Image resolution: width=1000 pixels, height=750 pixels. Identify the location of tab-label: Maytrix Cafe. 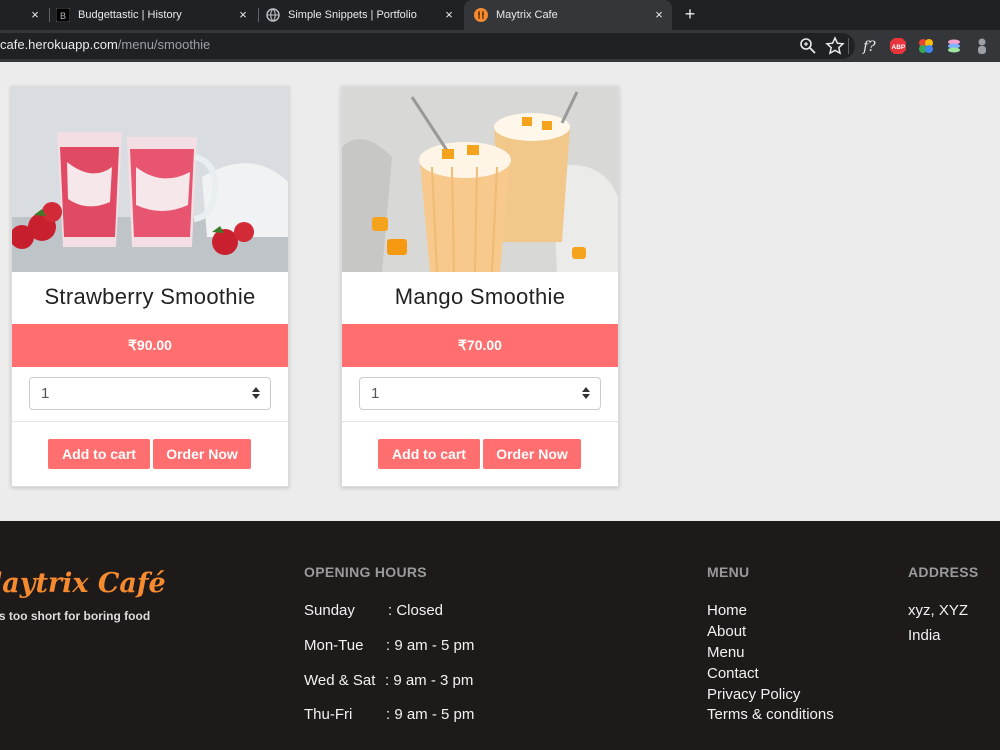
(527, 15).